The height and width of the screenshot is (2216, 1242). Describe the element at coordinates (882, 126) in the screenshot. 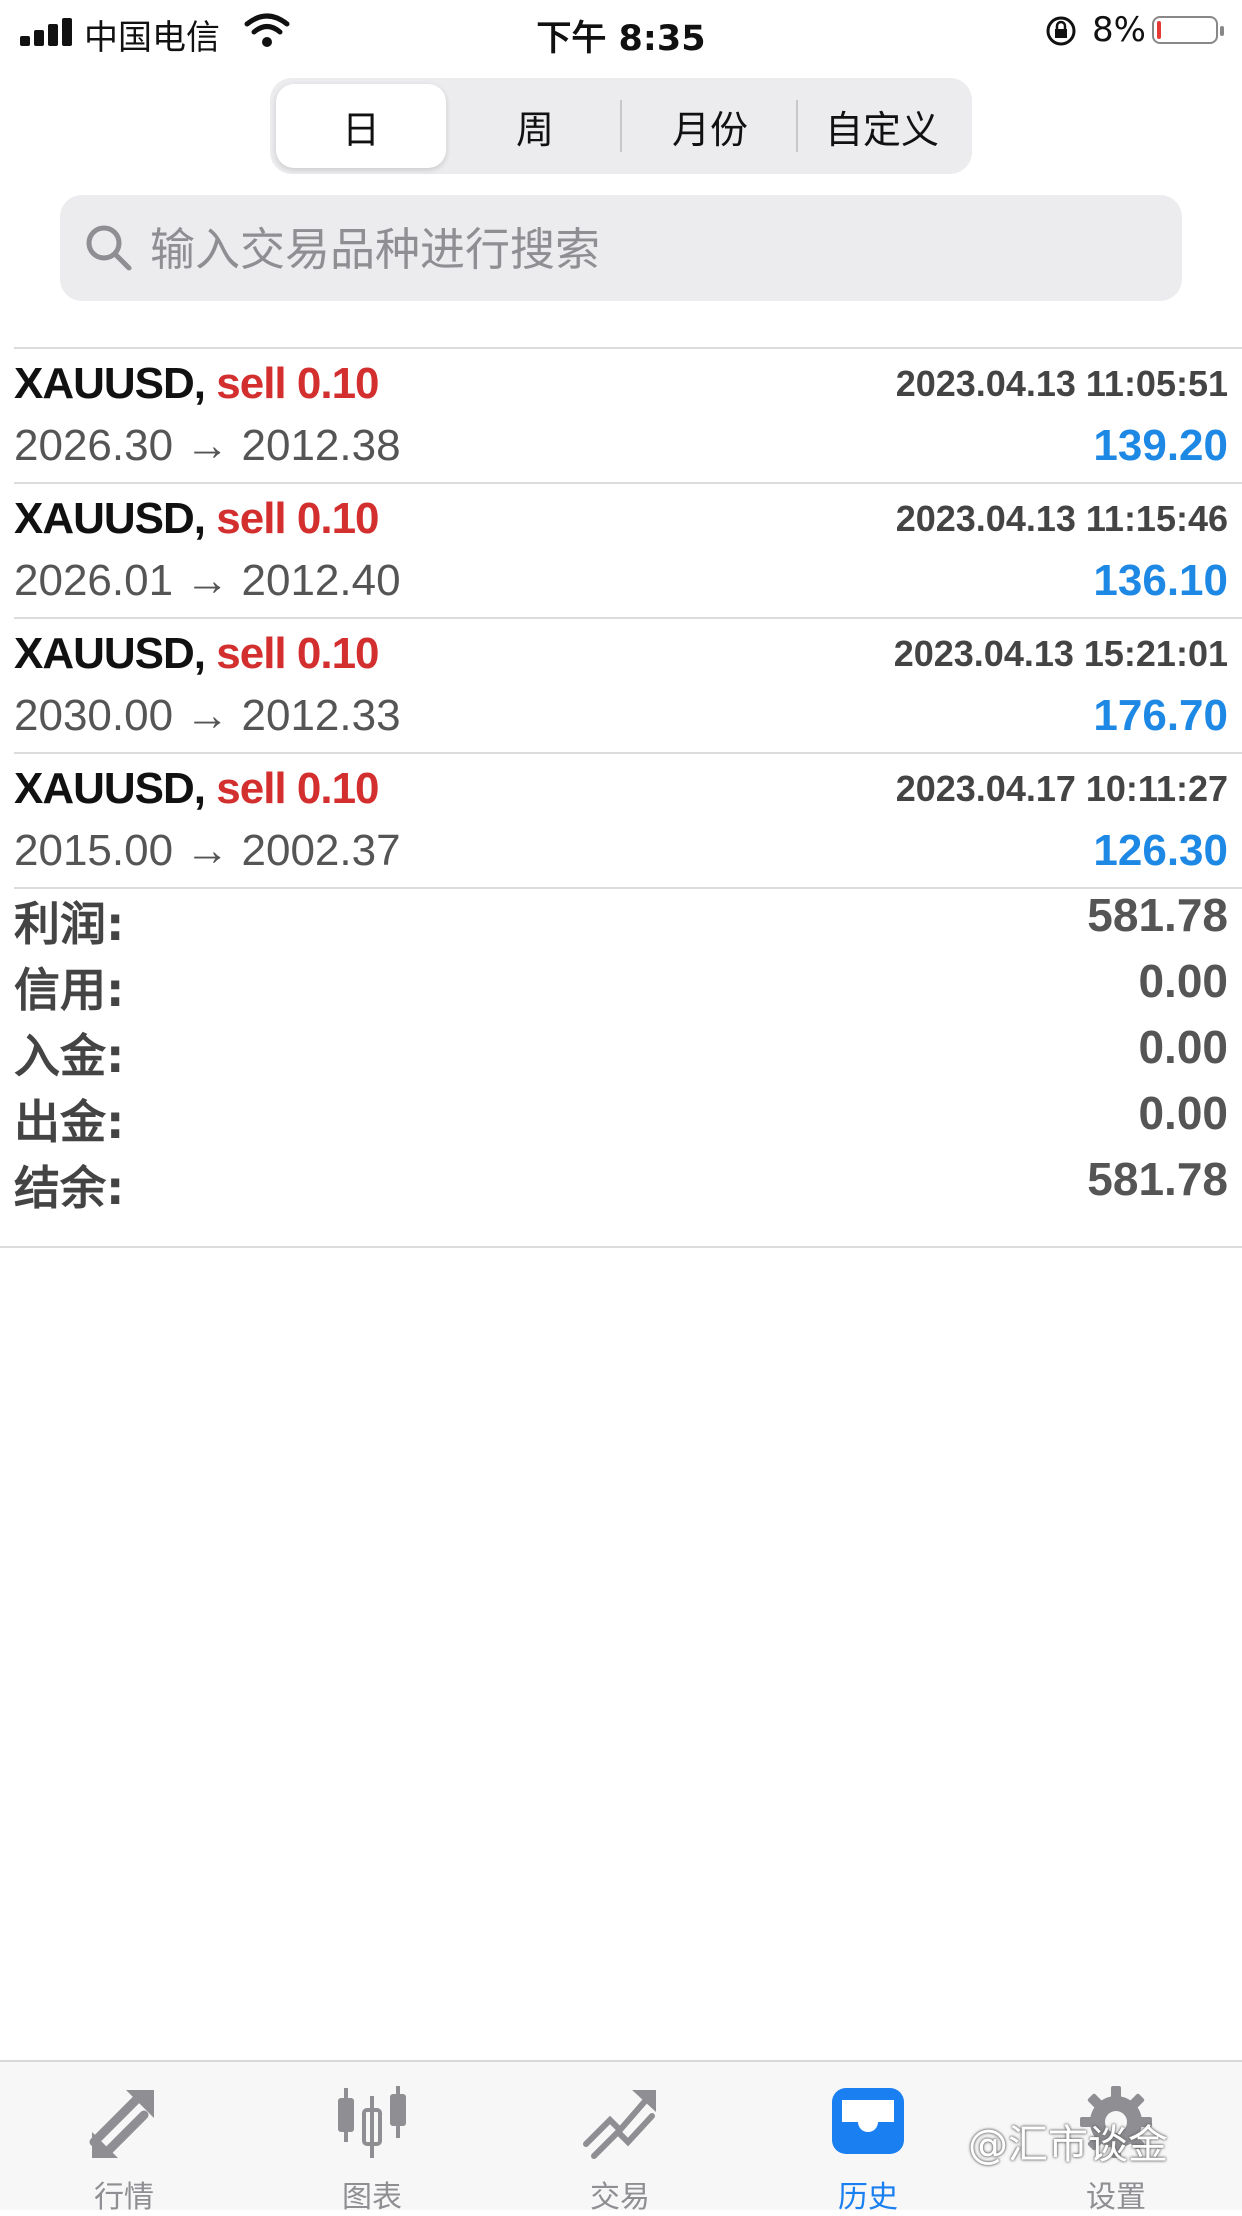

I see `tab-custom: 自定义` at that location.